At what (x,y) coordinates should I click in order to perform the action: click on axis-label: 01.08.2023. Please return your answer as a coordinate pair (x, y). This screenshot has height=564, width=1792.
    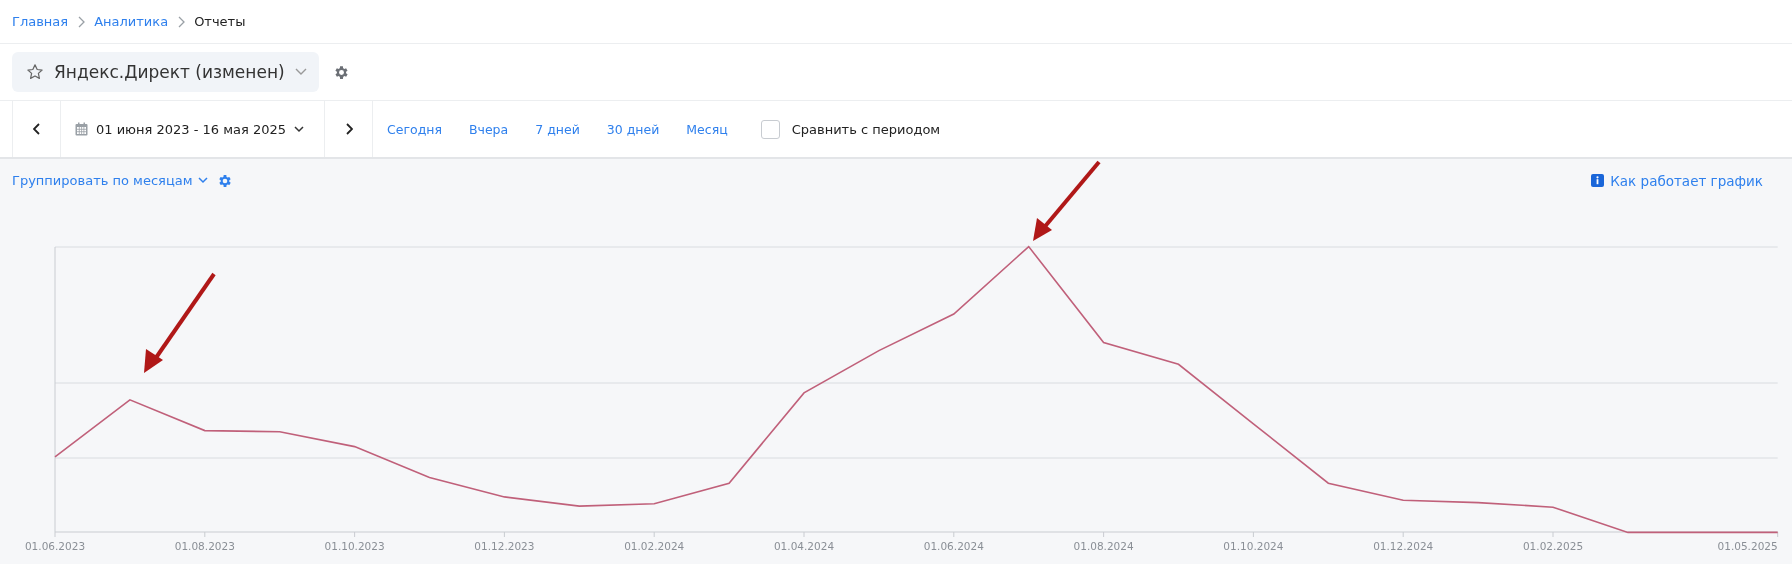
    Looking at the image, I should click on (204, 546).